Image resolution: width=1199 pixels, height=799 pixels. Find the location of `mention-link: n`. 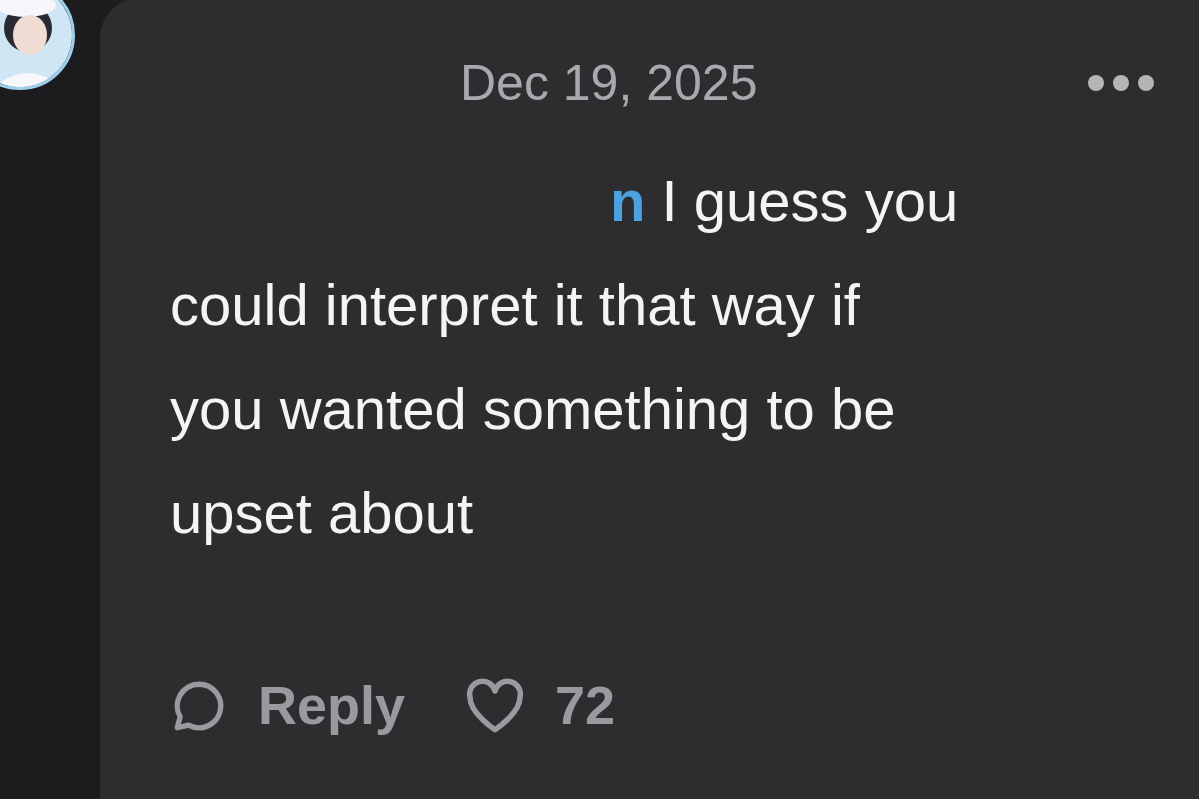

mention-link: n is located at coordinates (628, 200).